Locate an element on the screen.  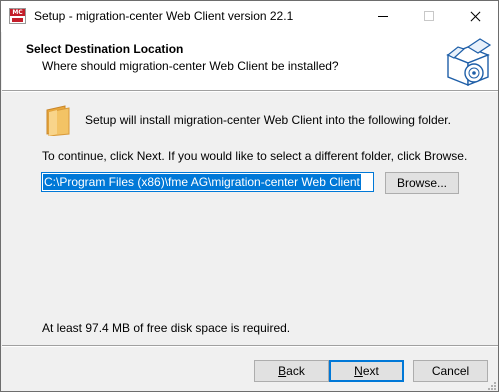
header-divider is located at coordinates (250, 91).